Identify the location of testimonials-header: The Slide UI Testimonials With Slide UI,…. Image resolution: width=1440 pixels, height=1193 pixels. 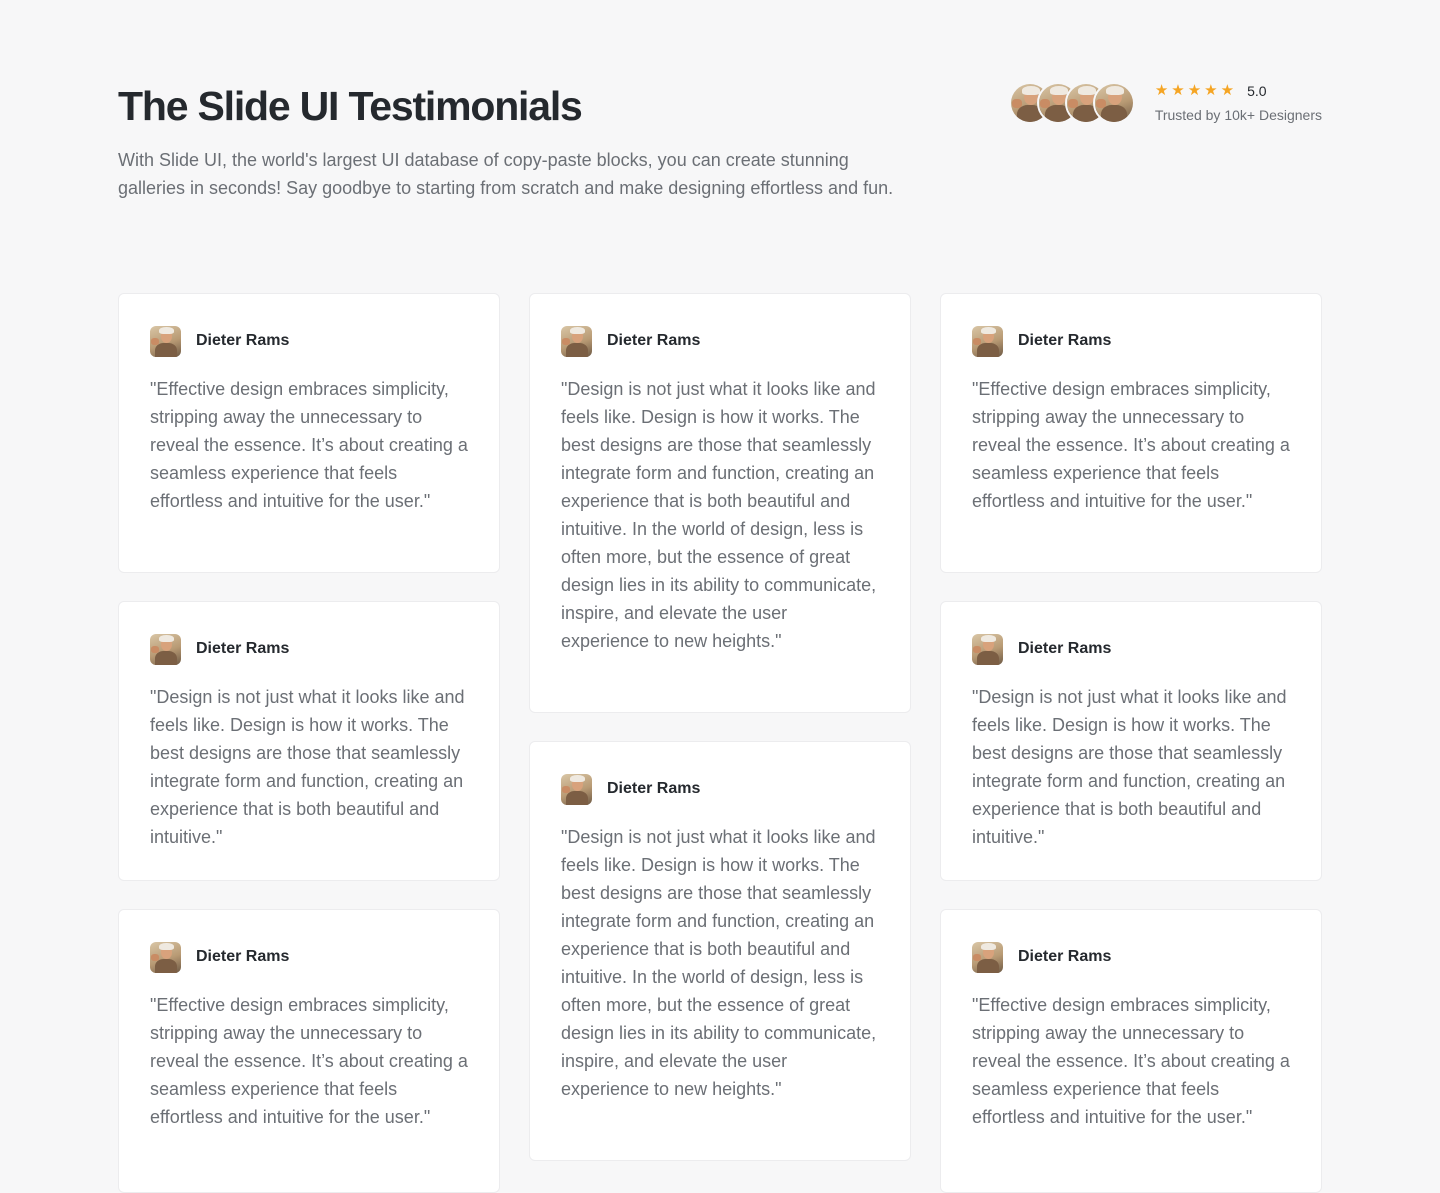
(720, 140).